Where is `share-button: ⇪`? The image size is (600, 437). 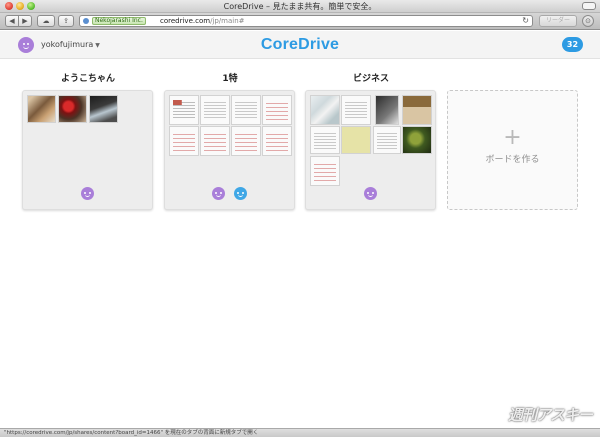
share-button: ⇪ is located at coordinates (66, 21).